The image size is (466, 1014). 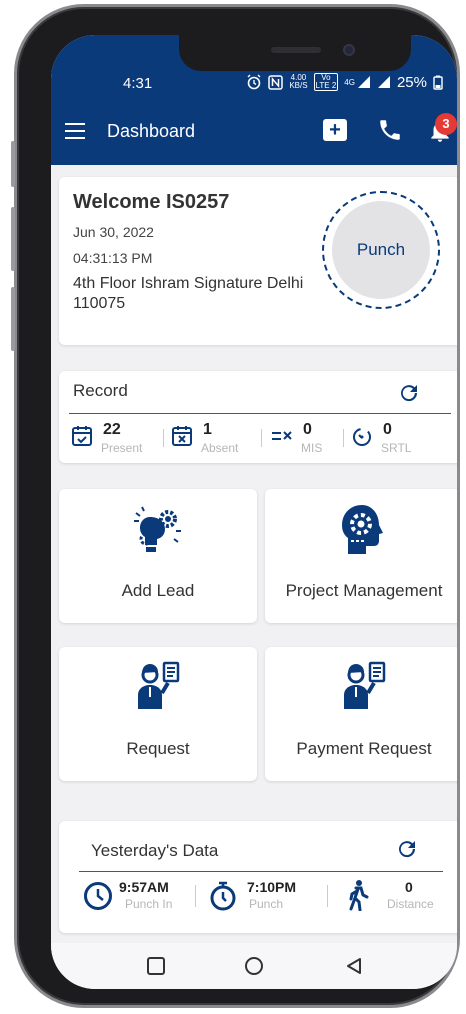 I want to click on timer-icon, so click(x=362, y=437).